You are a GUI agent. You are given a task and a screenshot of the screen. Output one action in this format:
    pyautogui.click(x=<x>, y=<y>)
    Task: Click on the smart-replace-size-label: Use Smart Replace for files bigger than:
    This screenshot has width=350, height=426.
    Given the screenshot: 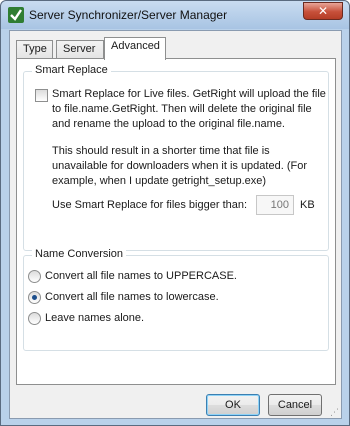 What is the action you would take?
    pyautogui.click(x=150, y=205)
    